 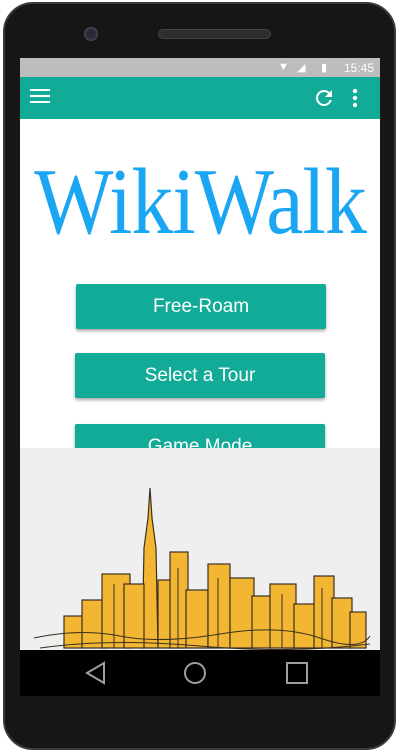 I want to click on app-toolbar, so click(x=200, y=98).